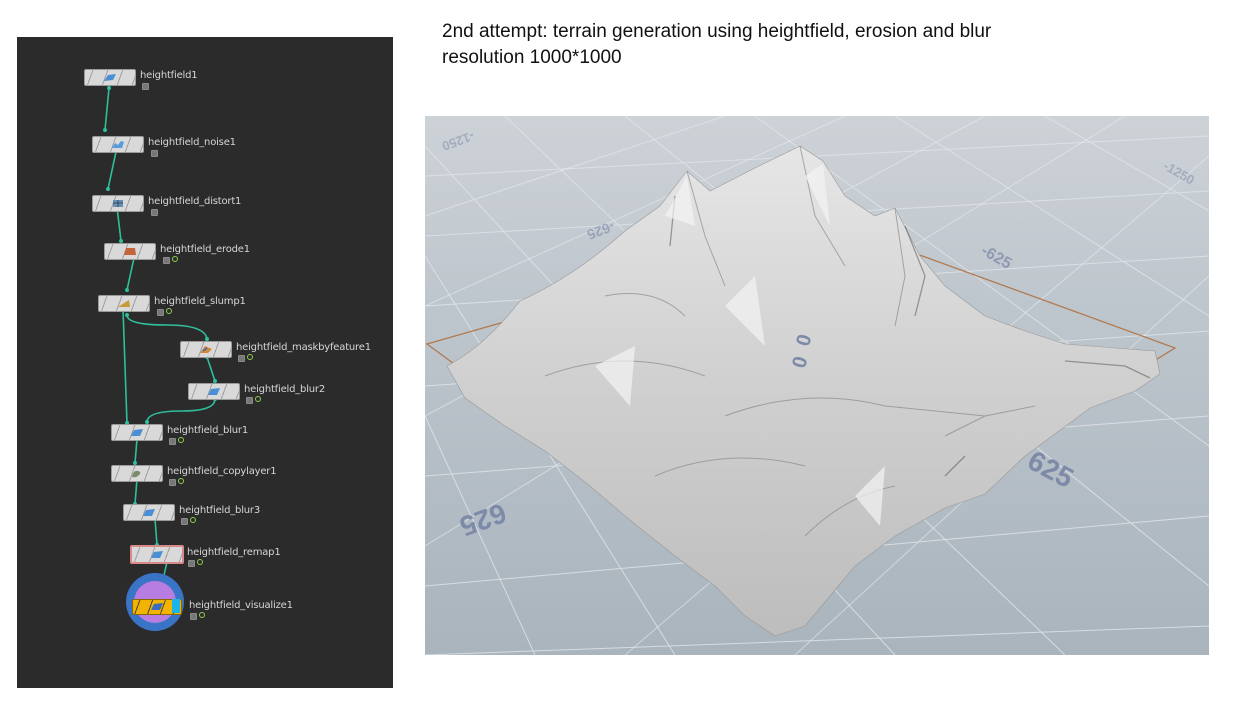  Describe the element at coordinates (222, 471) in the screenshot. I see `node-label: heightfield_copylayer1` at that location.